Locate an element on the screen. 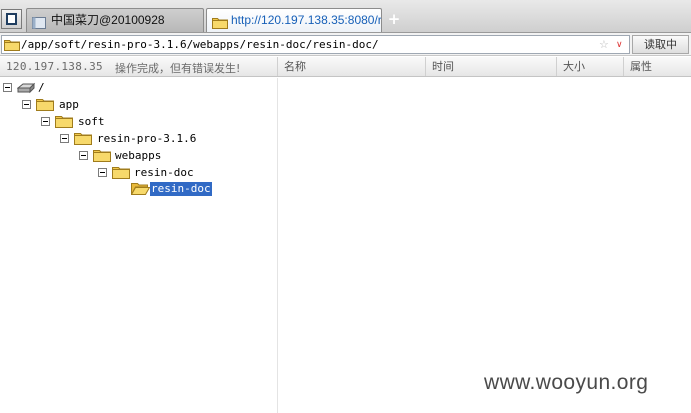  bookmark-star-icon: ☆ is located at coordinates (604, 44).